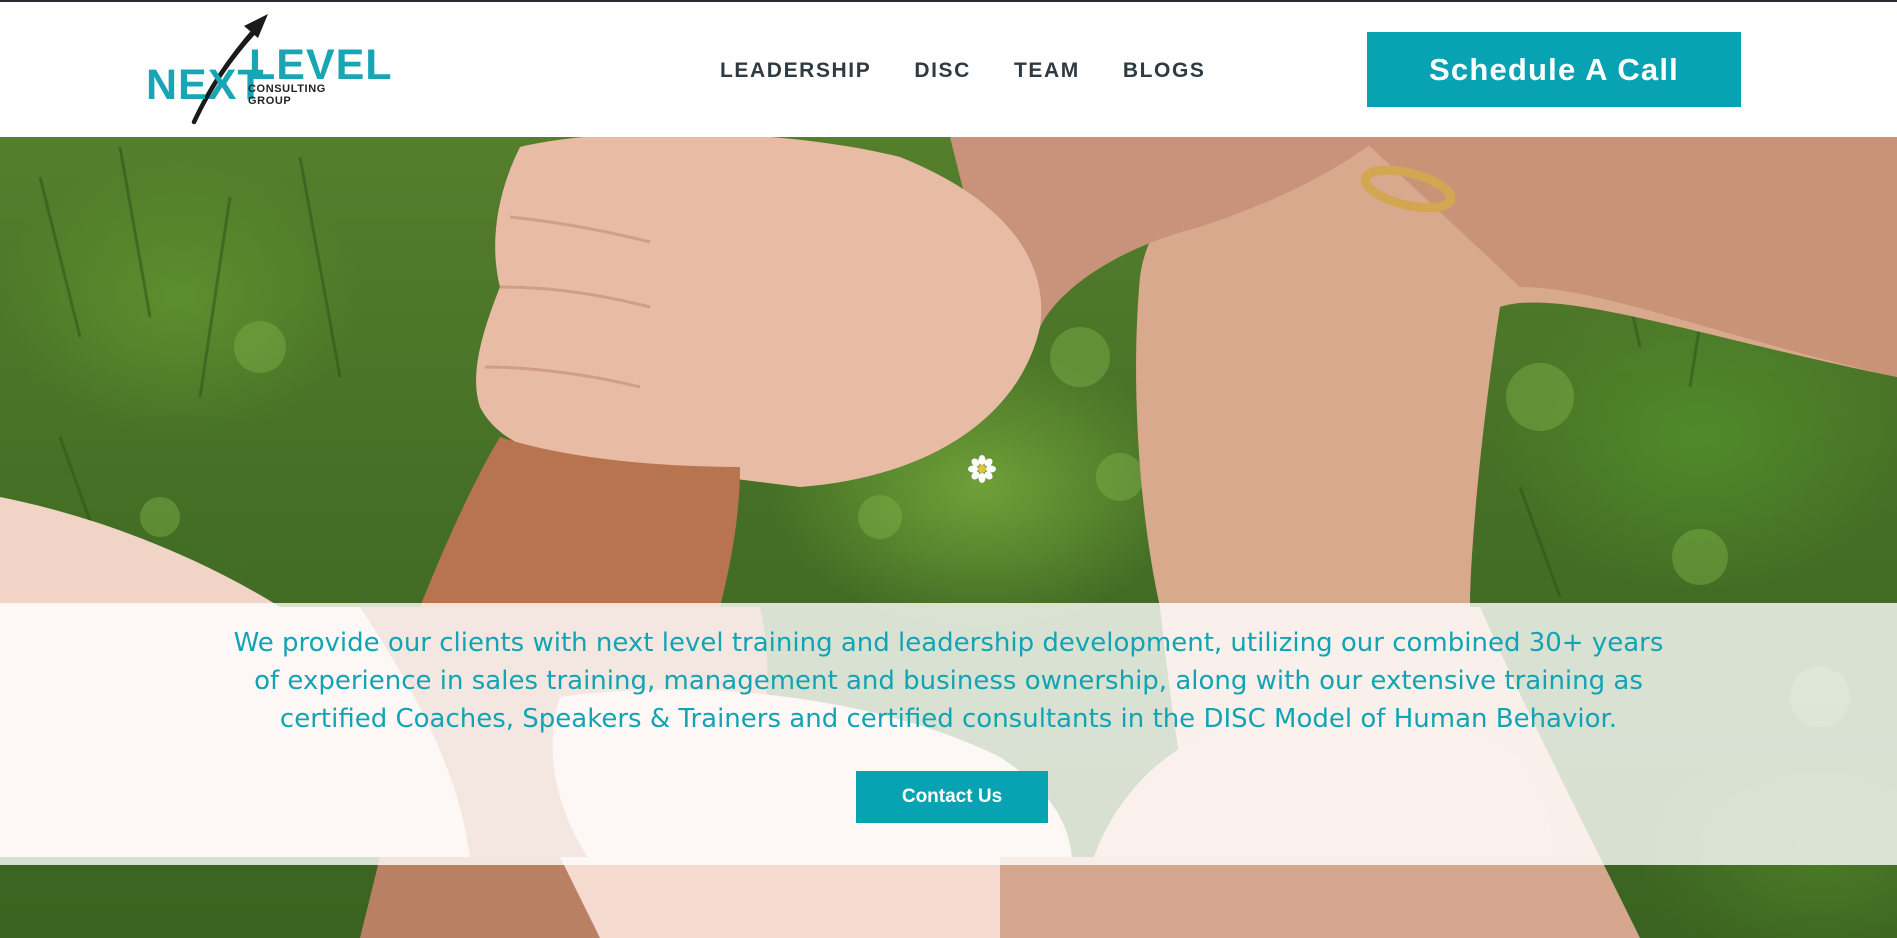 The image size is (1897, 938). I want to click on contact-us-button: Contact Us, so click(952, 797).